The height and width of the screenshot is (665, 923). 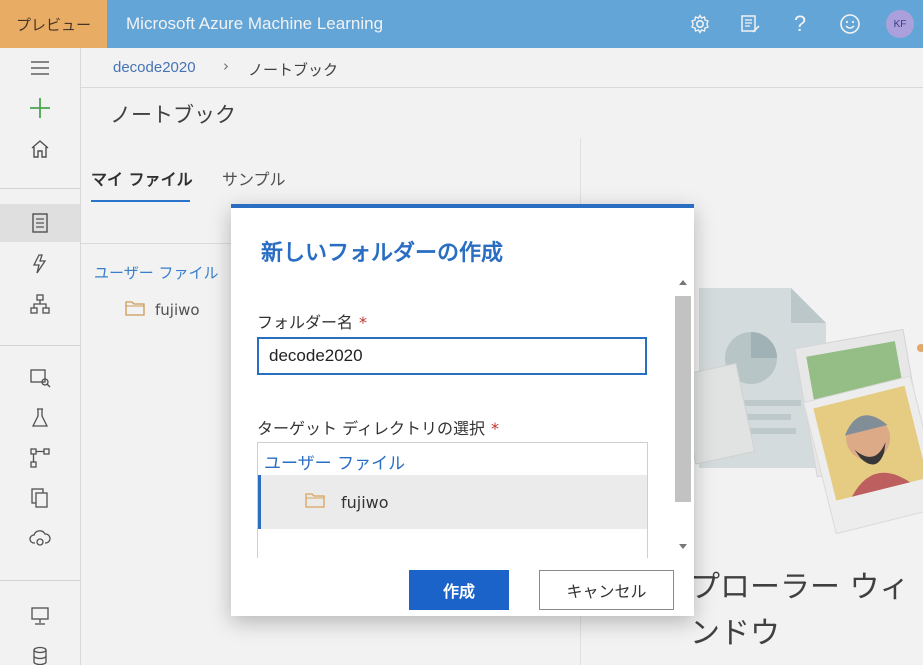 I want to click on create-button: 作成, so click(x=459, y=590).